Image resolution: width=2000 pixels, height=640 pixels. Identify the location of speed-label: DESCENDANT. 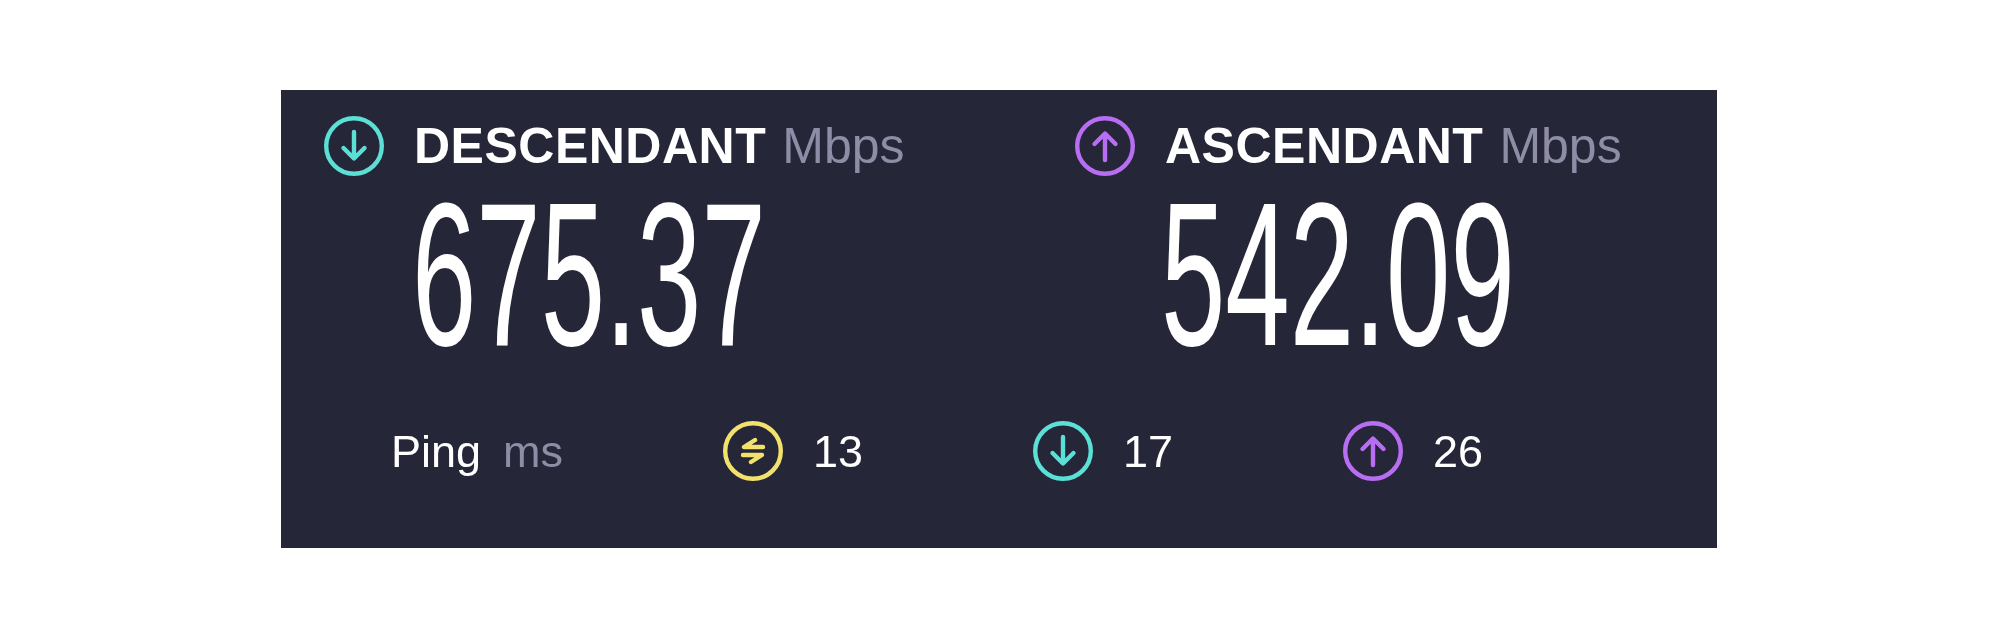
(590, 146).